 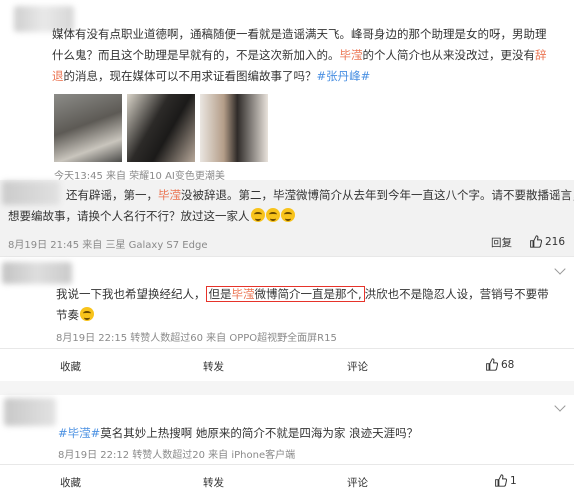 I want to click on reply-button: 回复, so click(x=501, y=242).